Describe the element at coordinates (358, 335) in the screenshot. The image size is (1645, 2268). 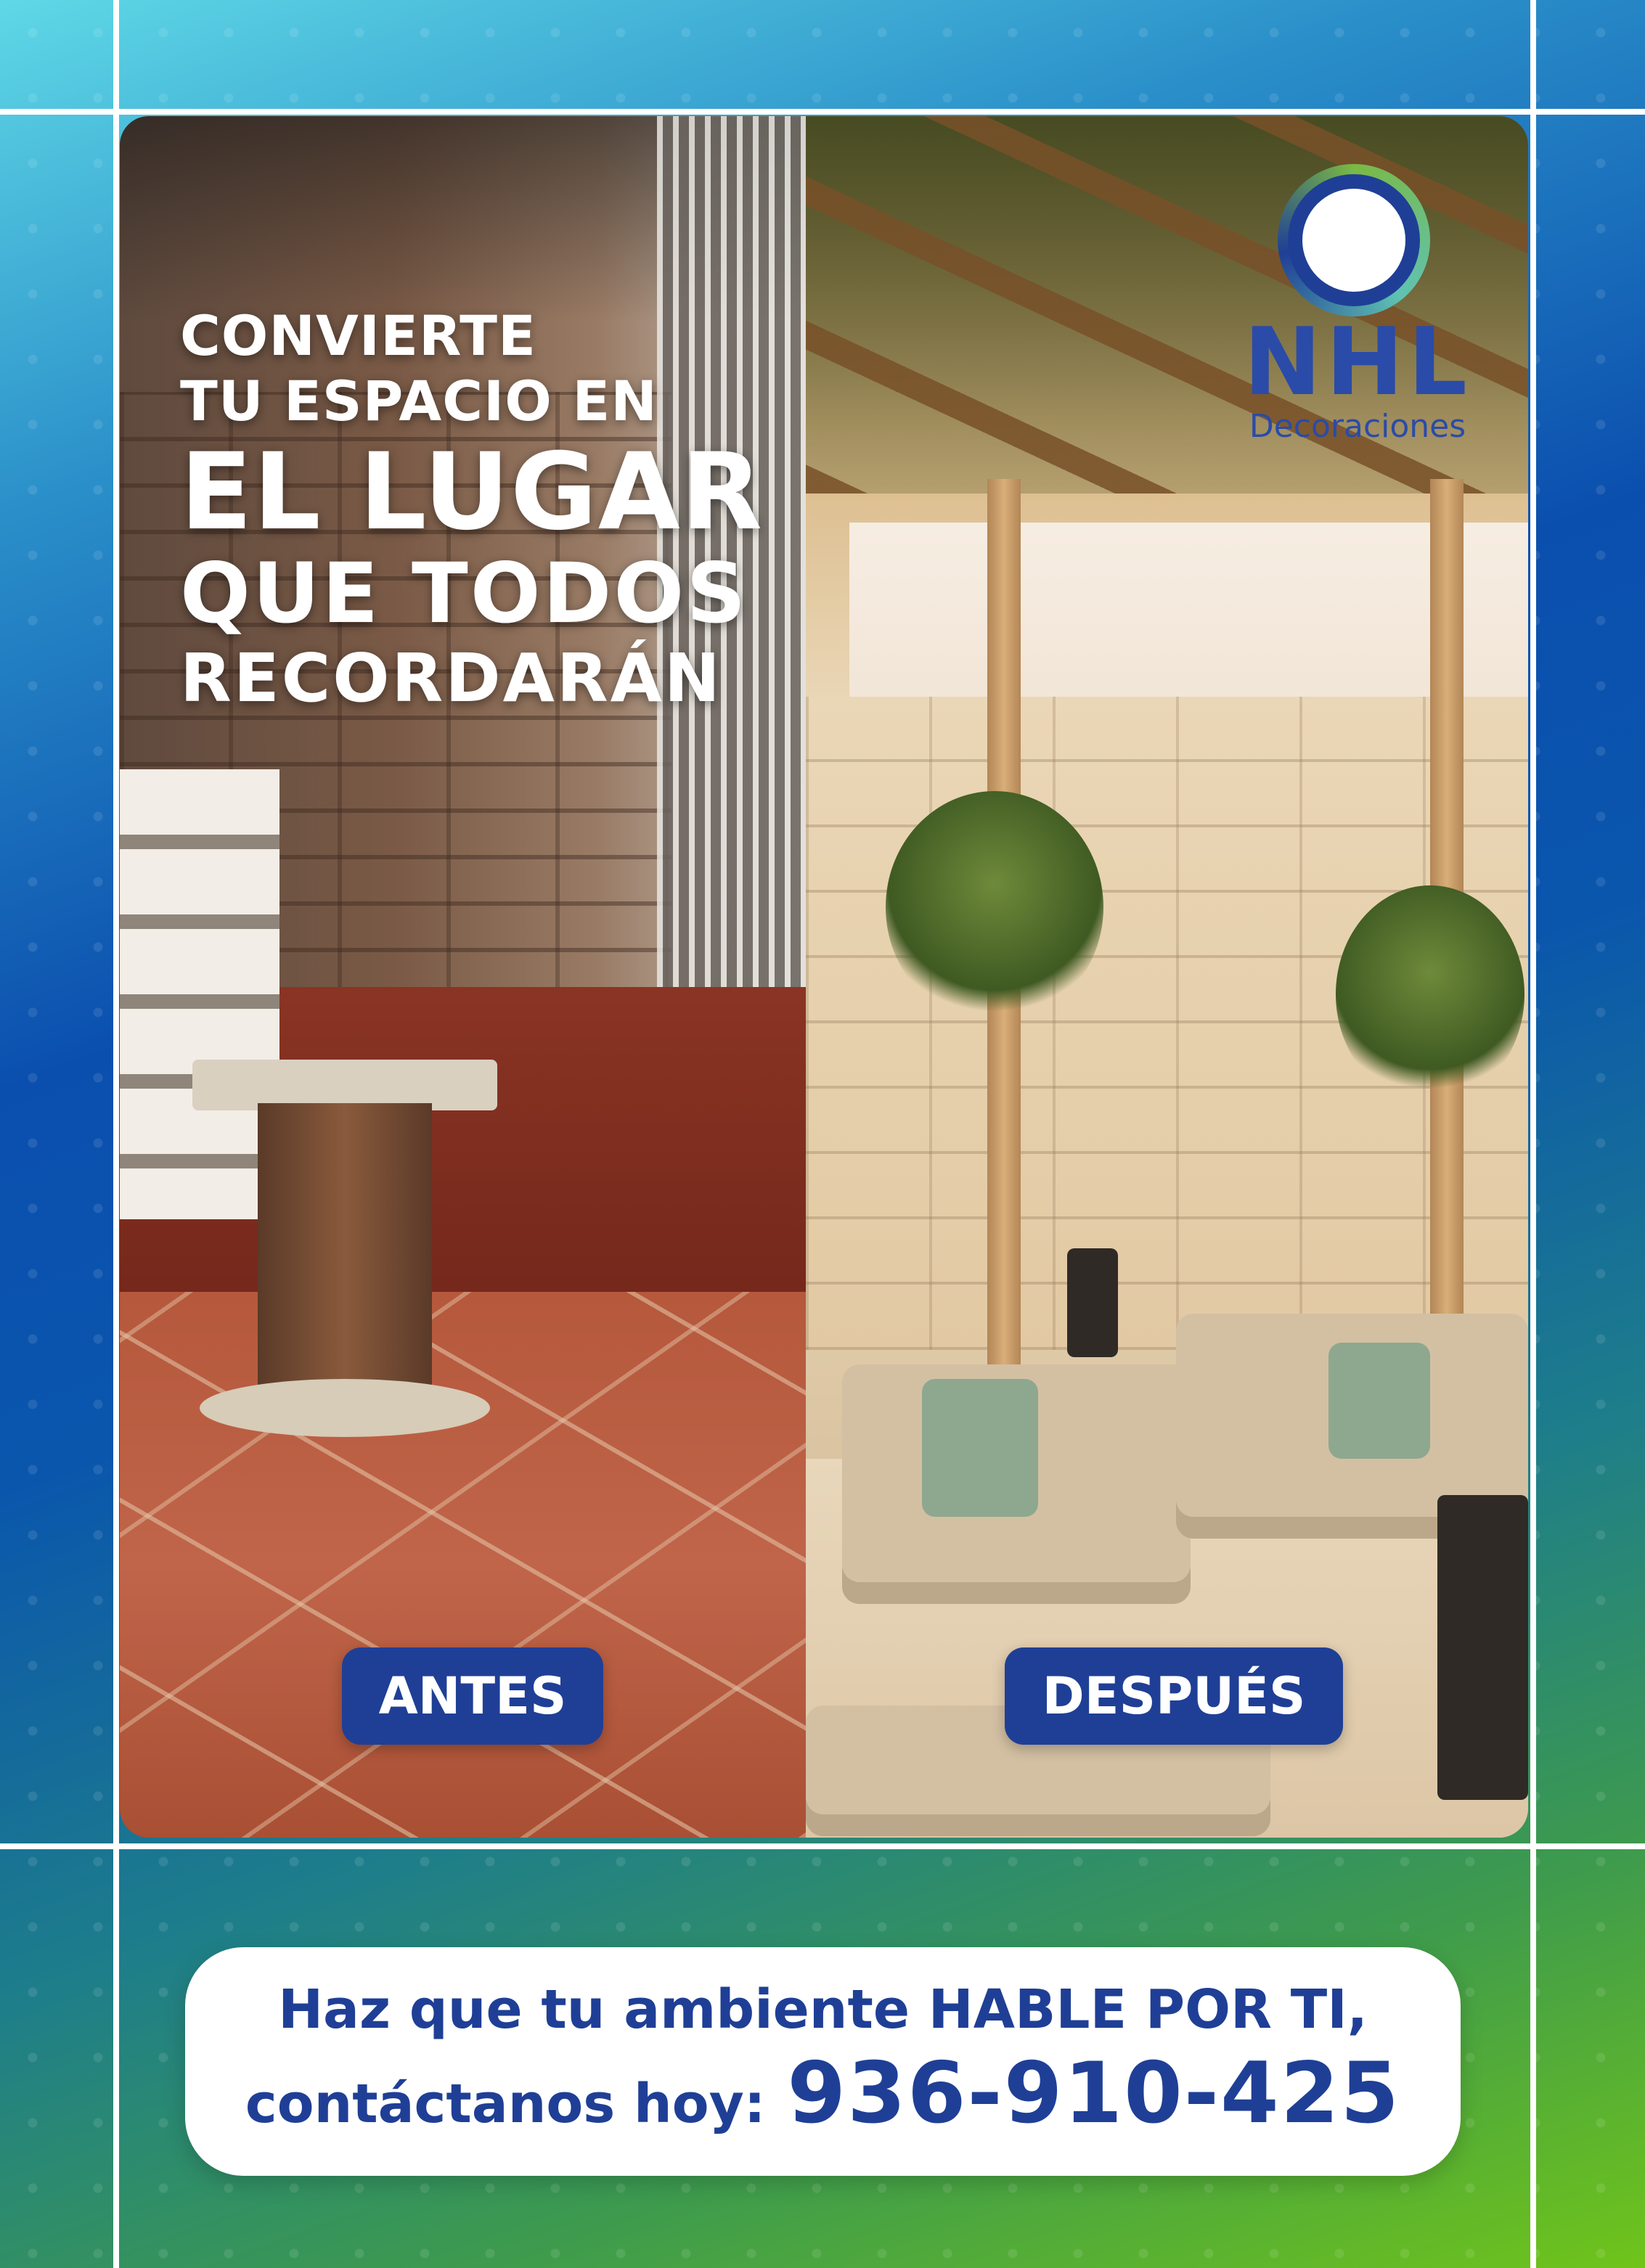
I see `headline-line-1: CONVIERTE` at that location.